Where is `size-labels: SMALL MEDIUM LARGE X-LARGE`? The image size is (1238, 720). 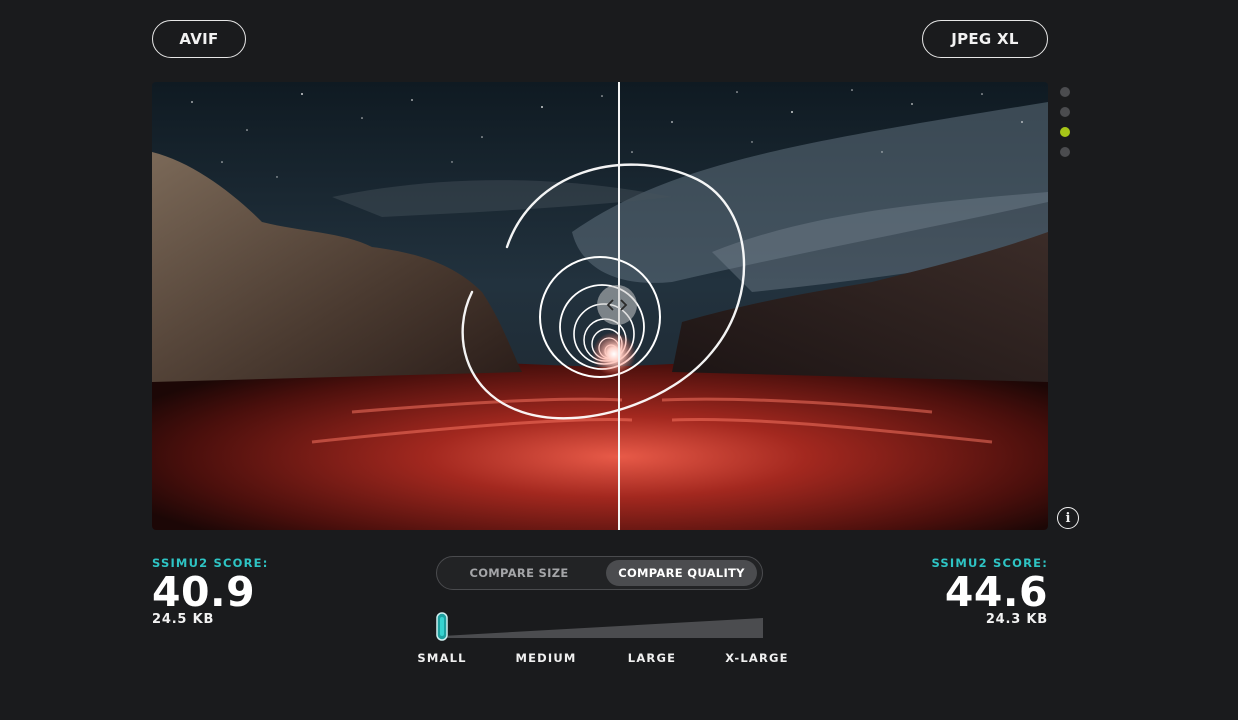
size-labels: SMALL MEDIUM LARGE X-LARGE is located at coordinates (619, 659).